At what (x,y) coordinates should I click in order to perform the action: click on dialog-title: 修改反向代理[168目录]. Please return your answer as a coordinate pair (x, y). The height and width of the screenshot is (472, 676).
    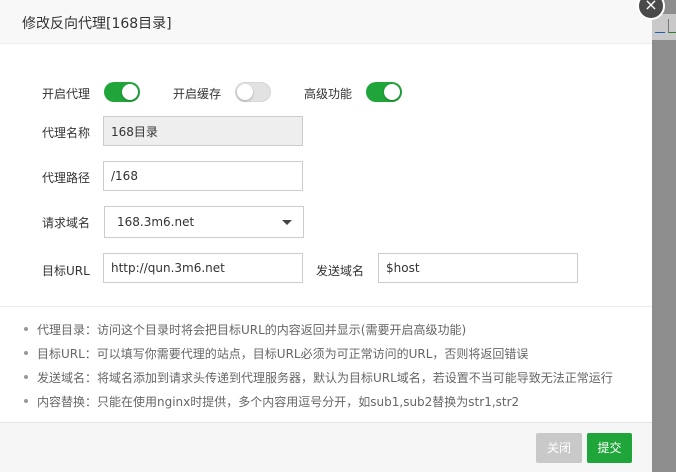
    Looking at the image, I should click on (97, 24).